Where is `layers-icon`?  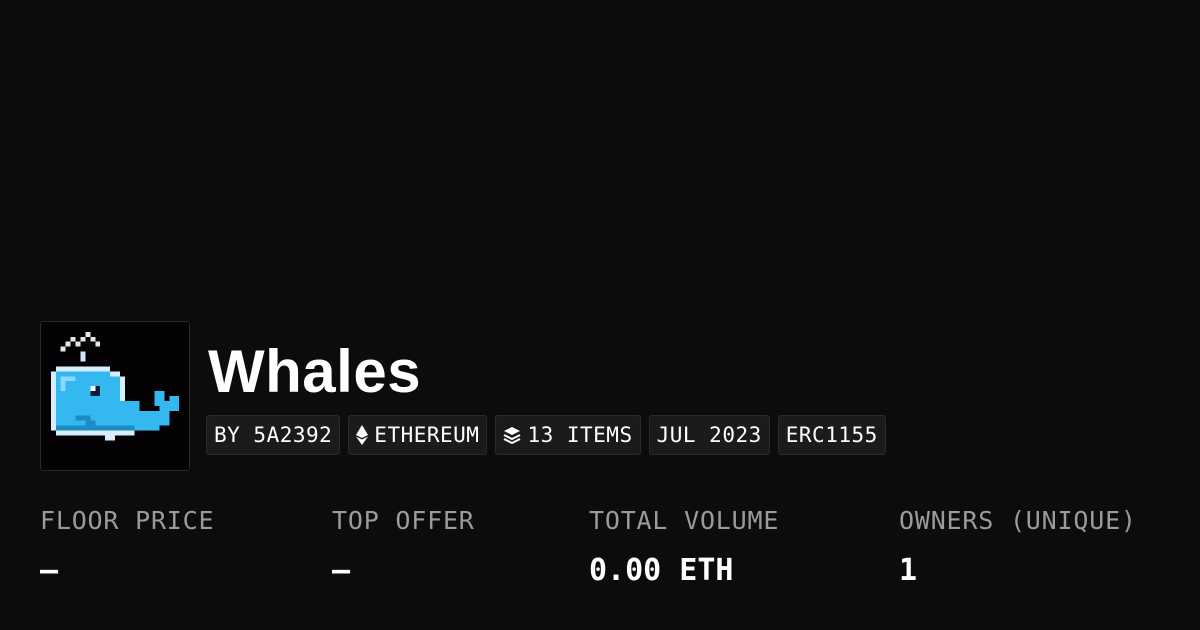
layers-icon is located at coordinates (512, 435).